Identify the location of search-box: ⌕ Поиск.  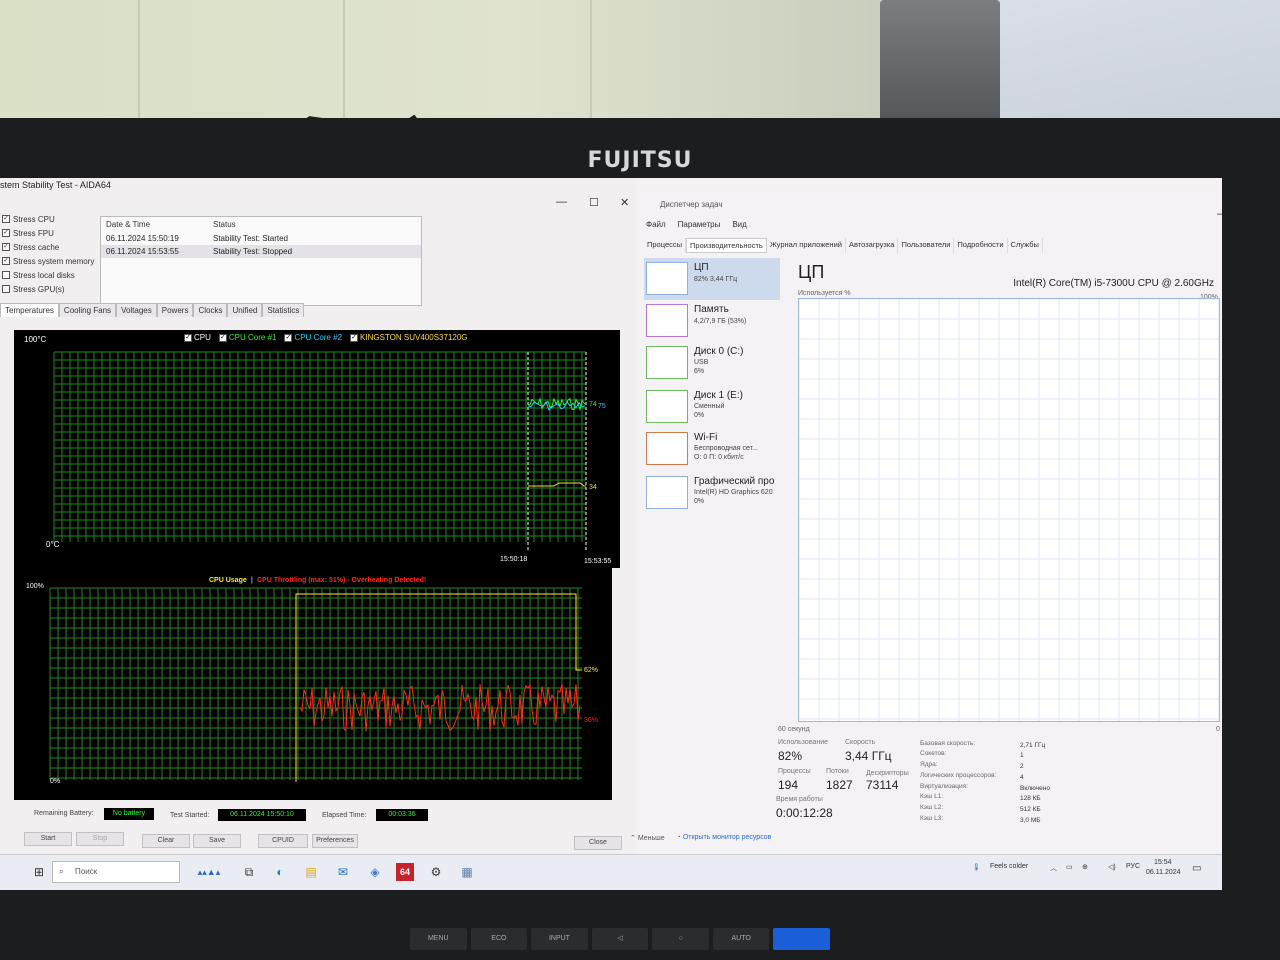
(116, 872).